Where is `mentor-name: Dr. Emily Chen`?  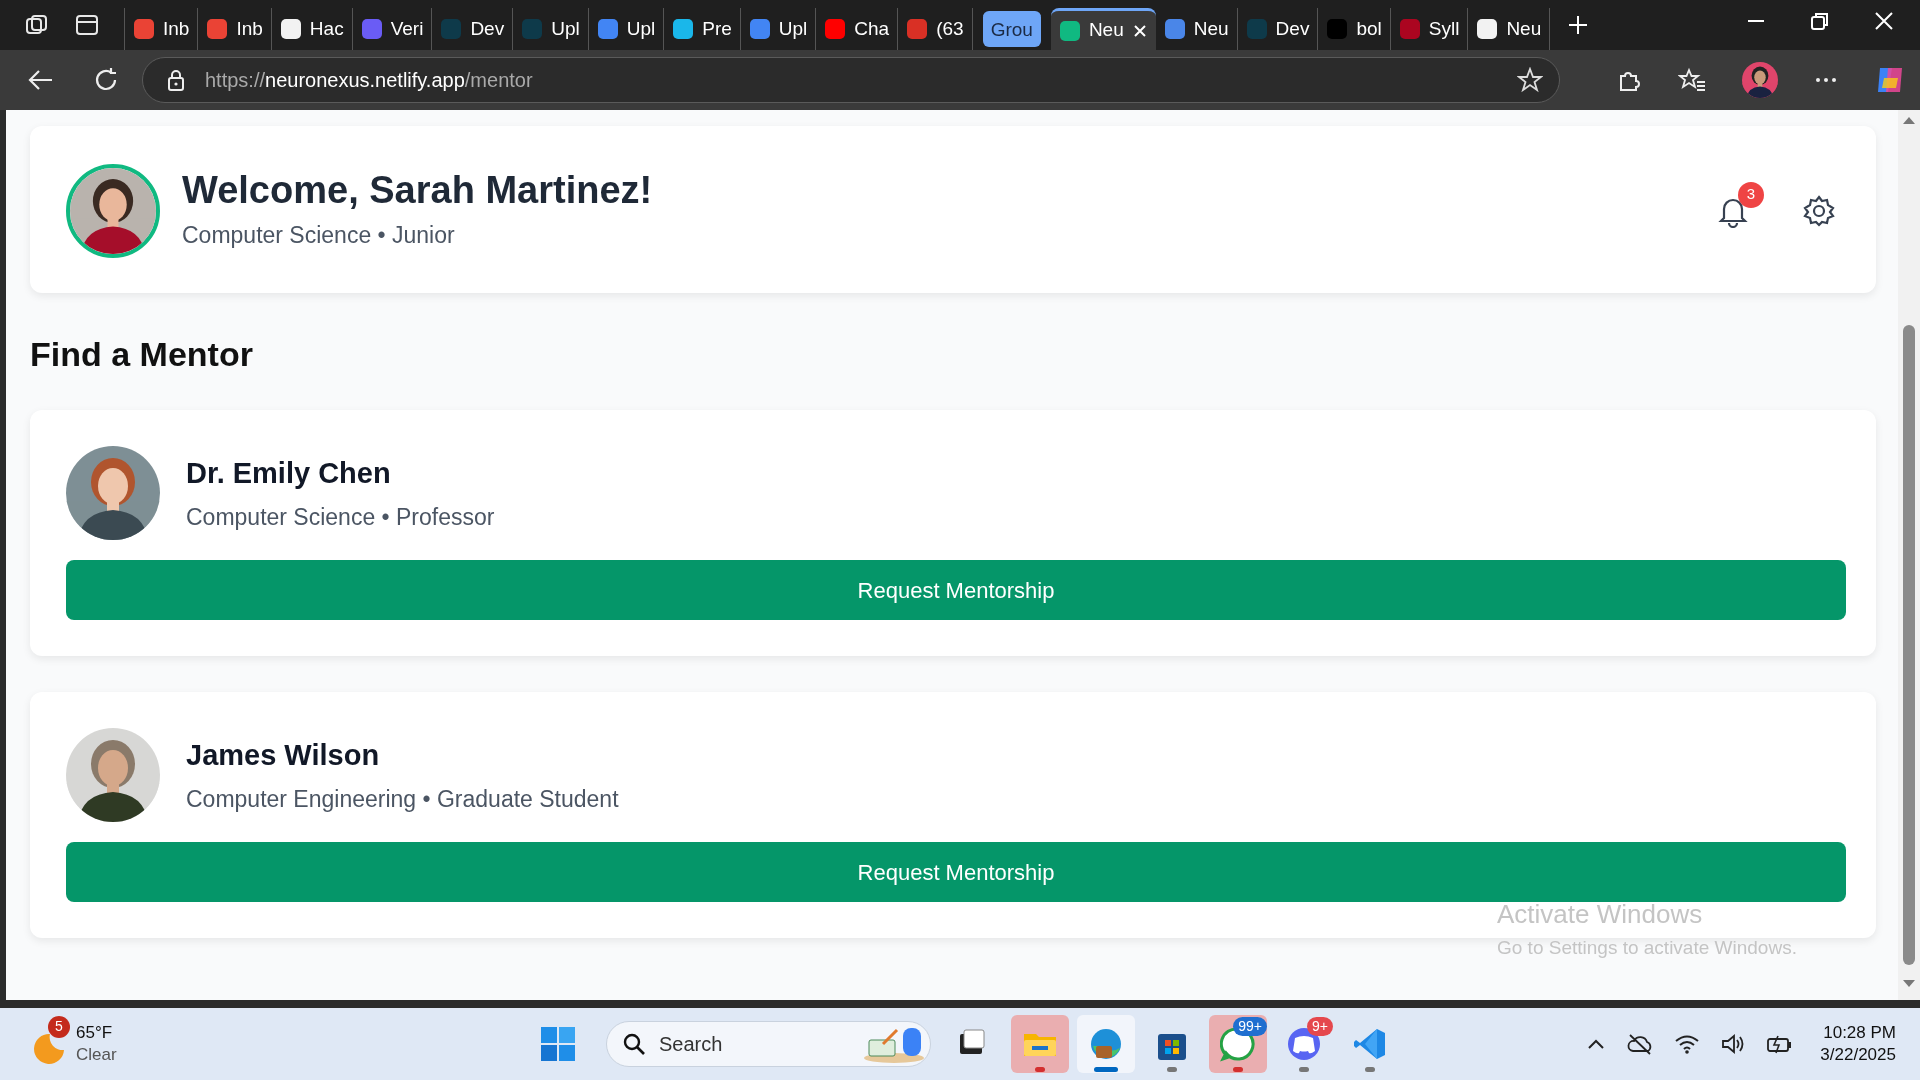 mentor-name: Dr. Emily Chen is located at coordinates (289, 473).